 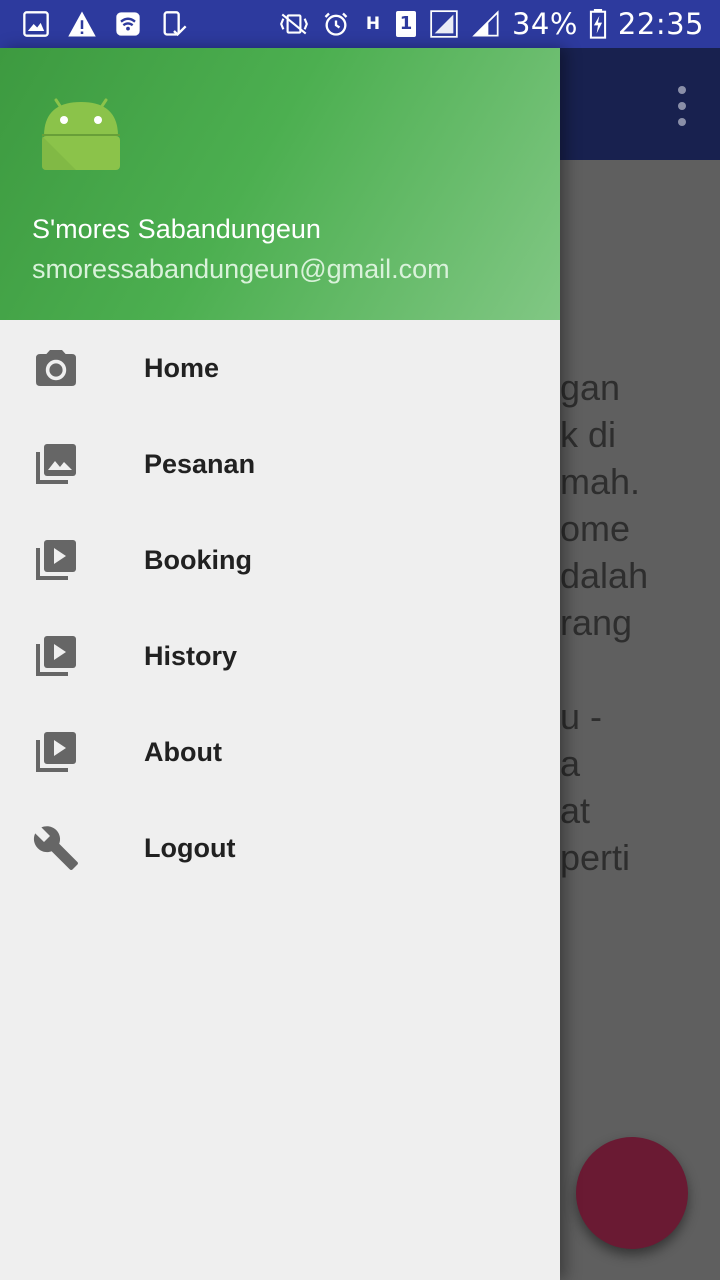 I want to click on battery-percentage: 34%, so click(x=544, y=24).